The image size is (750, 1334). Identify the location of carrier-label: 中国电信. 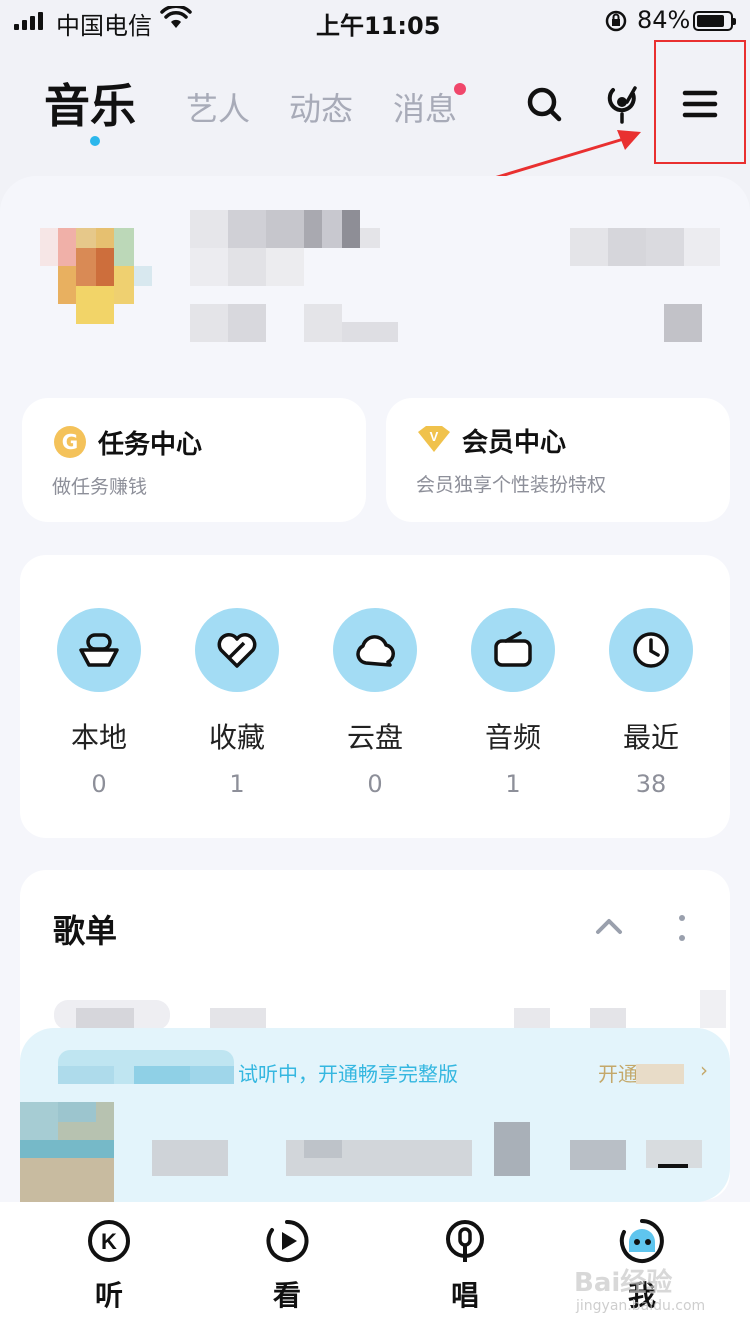
(104, 26).